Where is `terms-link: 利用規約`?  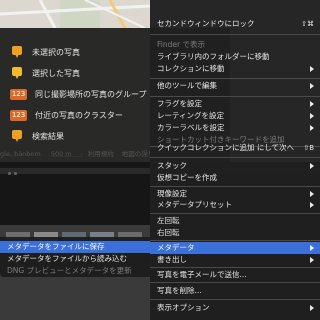 terms-link: 利用規約 is located at coordinates (101, 154).